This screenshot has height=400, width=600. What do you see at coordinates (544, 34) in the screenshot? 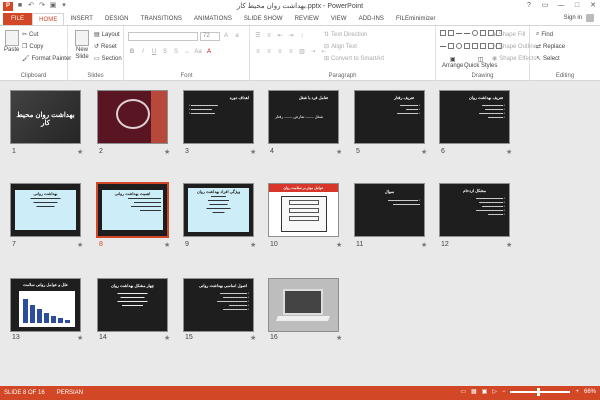
I see `find-button: ⌕ Find` at bounding box center [544, 34].